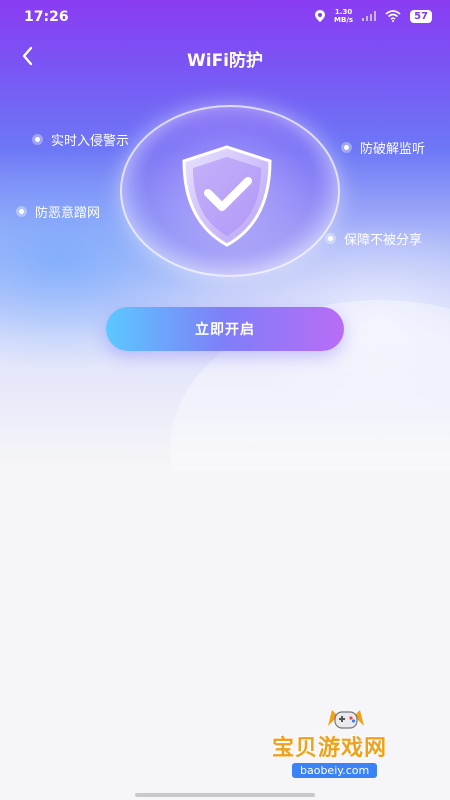 This screenshot has width=450, height=800. What do you see at coordinates (225, 329) in the screenshot?
I see `enable-now-button: 立即开启` at bounding box center [225, 329].